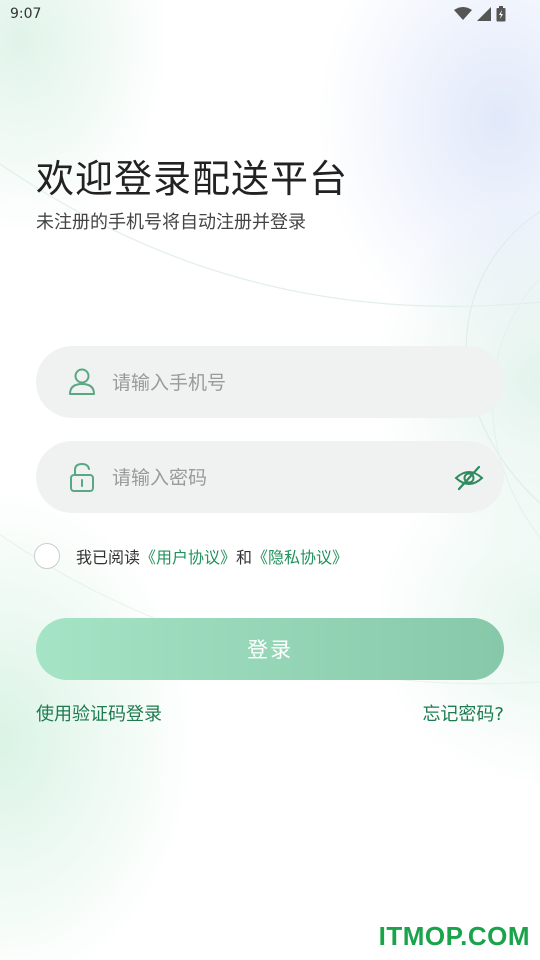 The height and width of the screenshot is (960, 540). I want to click on cellular-signal-icon, so click(484, 14).